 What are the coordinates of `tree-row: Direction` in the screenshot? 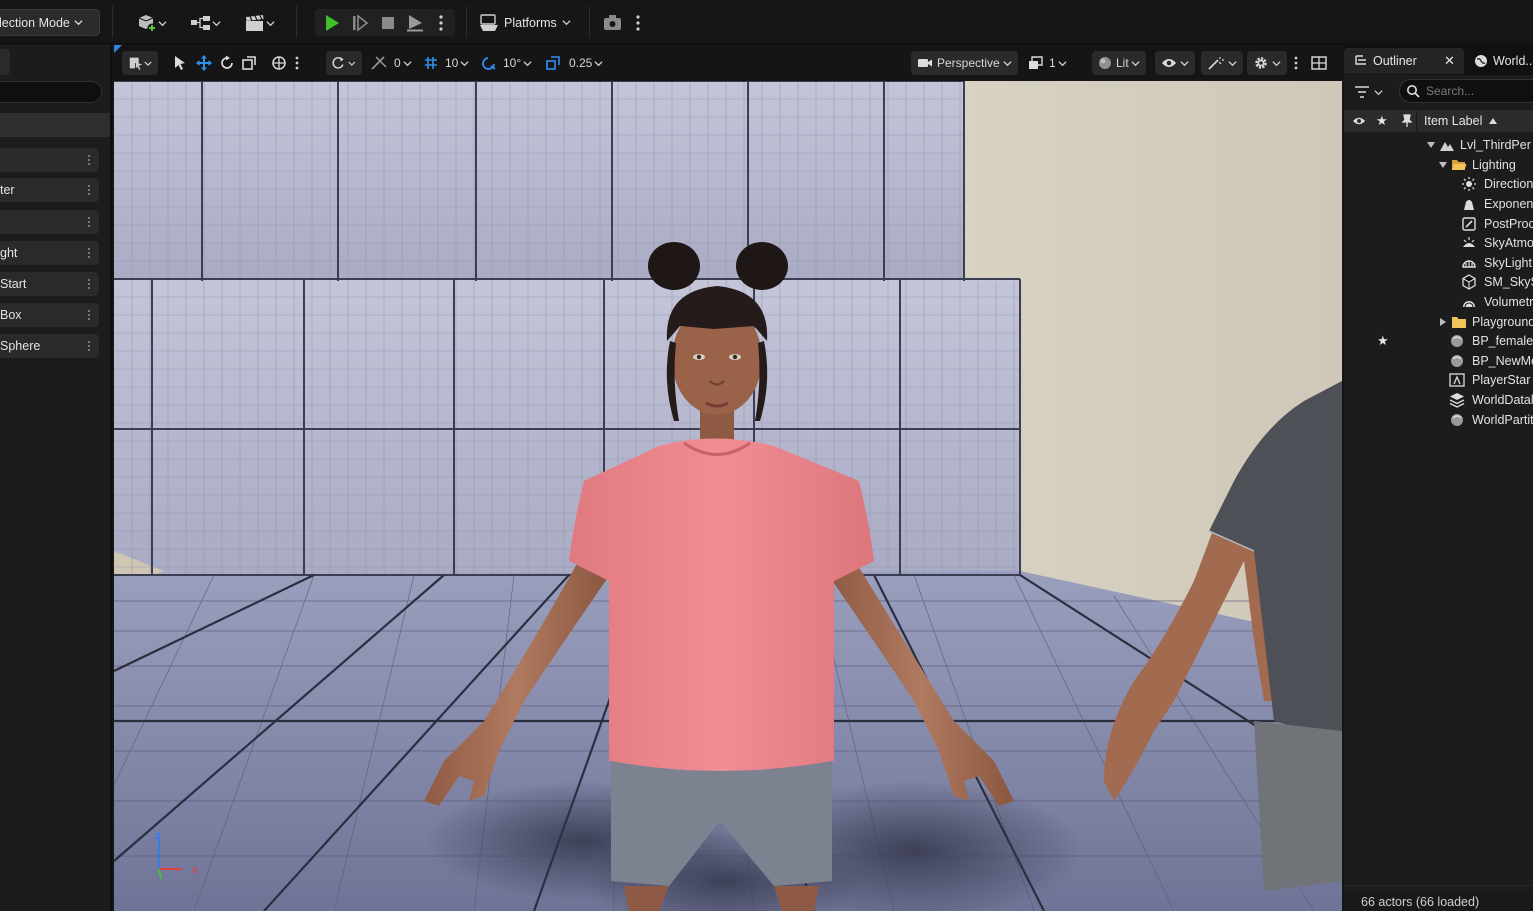 It's located at (1438, 185).